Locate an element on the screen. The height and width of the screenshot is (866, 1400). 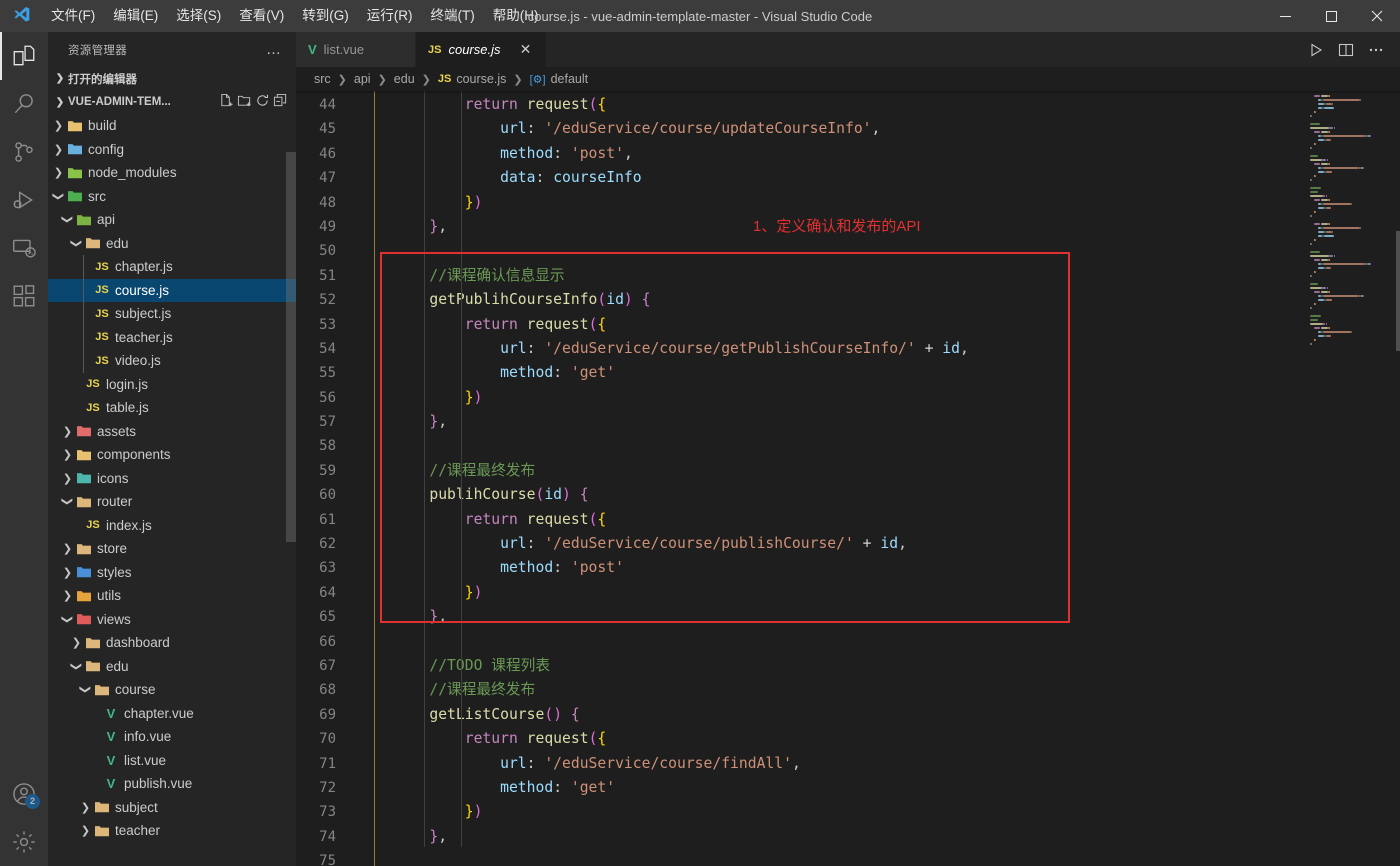
tree-item-course-js: JS course.js is located at coordinates (172, 290).